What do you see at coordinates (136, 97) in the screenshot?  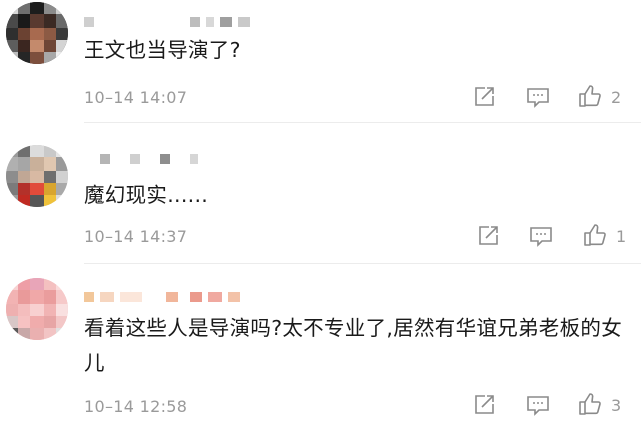 I see `comment-time: 10–14 14:07` at bounding box center [136, 97].